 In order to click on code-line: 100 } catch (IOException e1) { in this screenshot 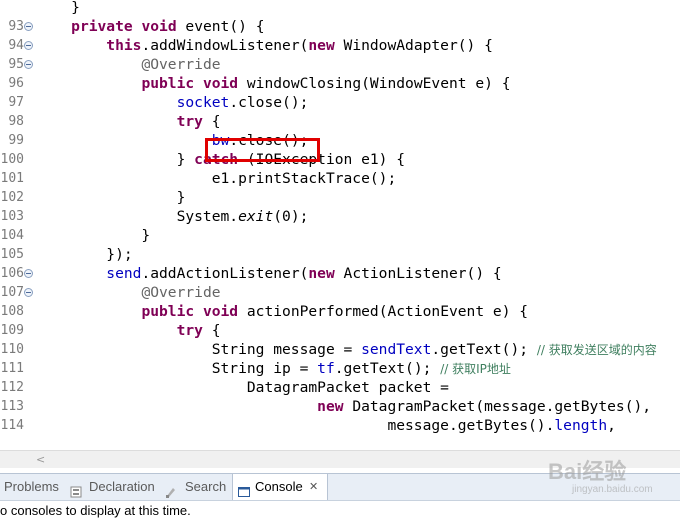, I will do `click(340, 159)`.